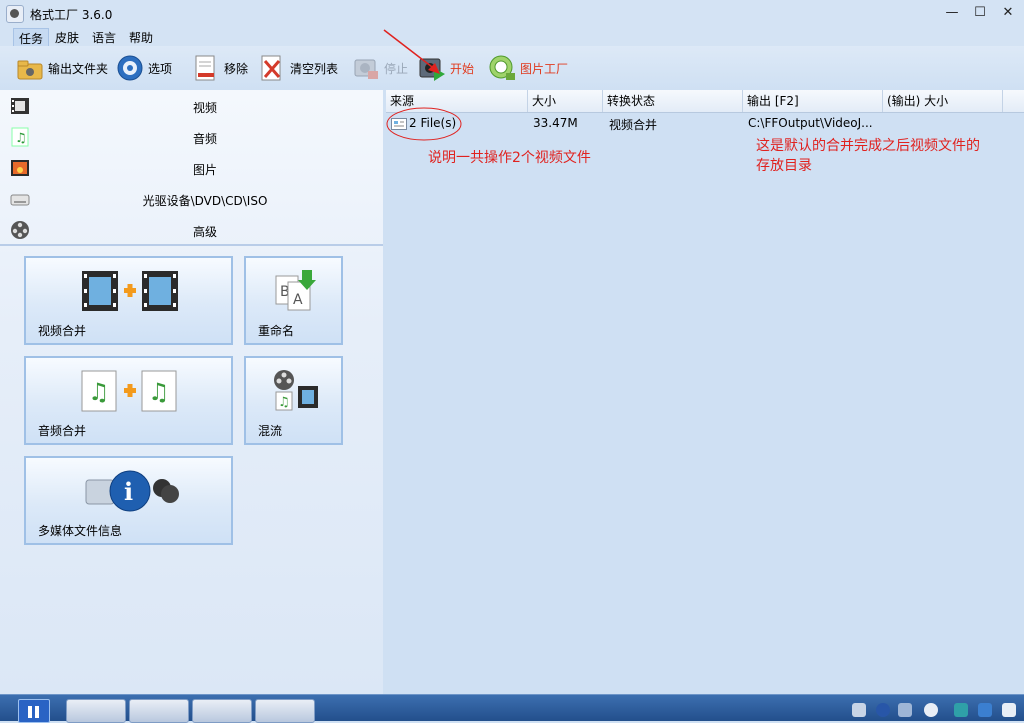 The image size is (1024, 723). I want to click on picture-factory-icon, so click(502, 68).